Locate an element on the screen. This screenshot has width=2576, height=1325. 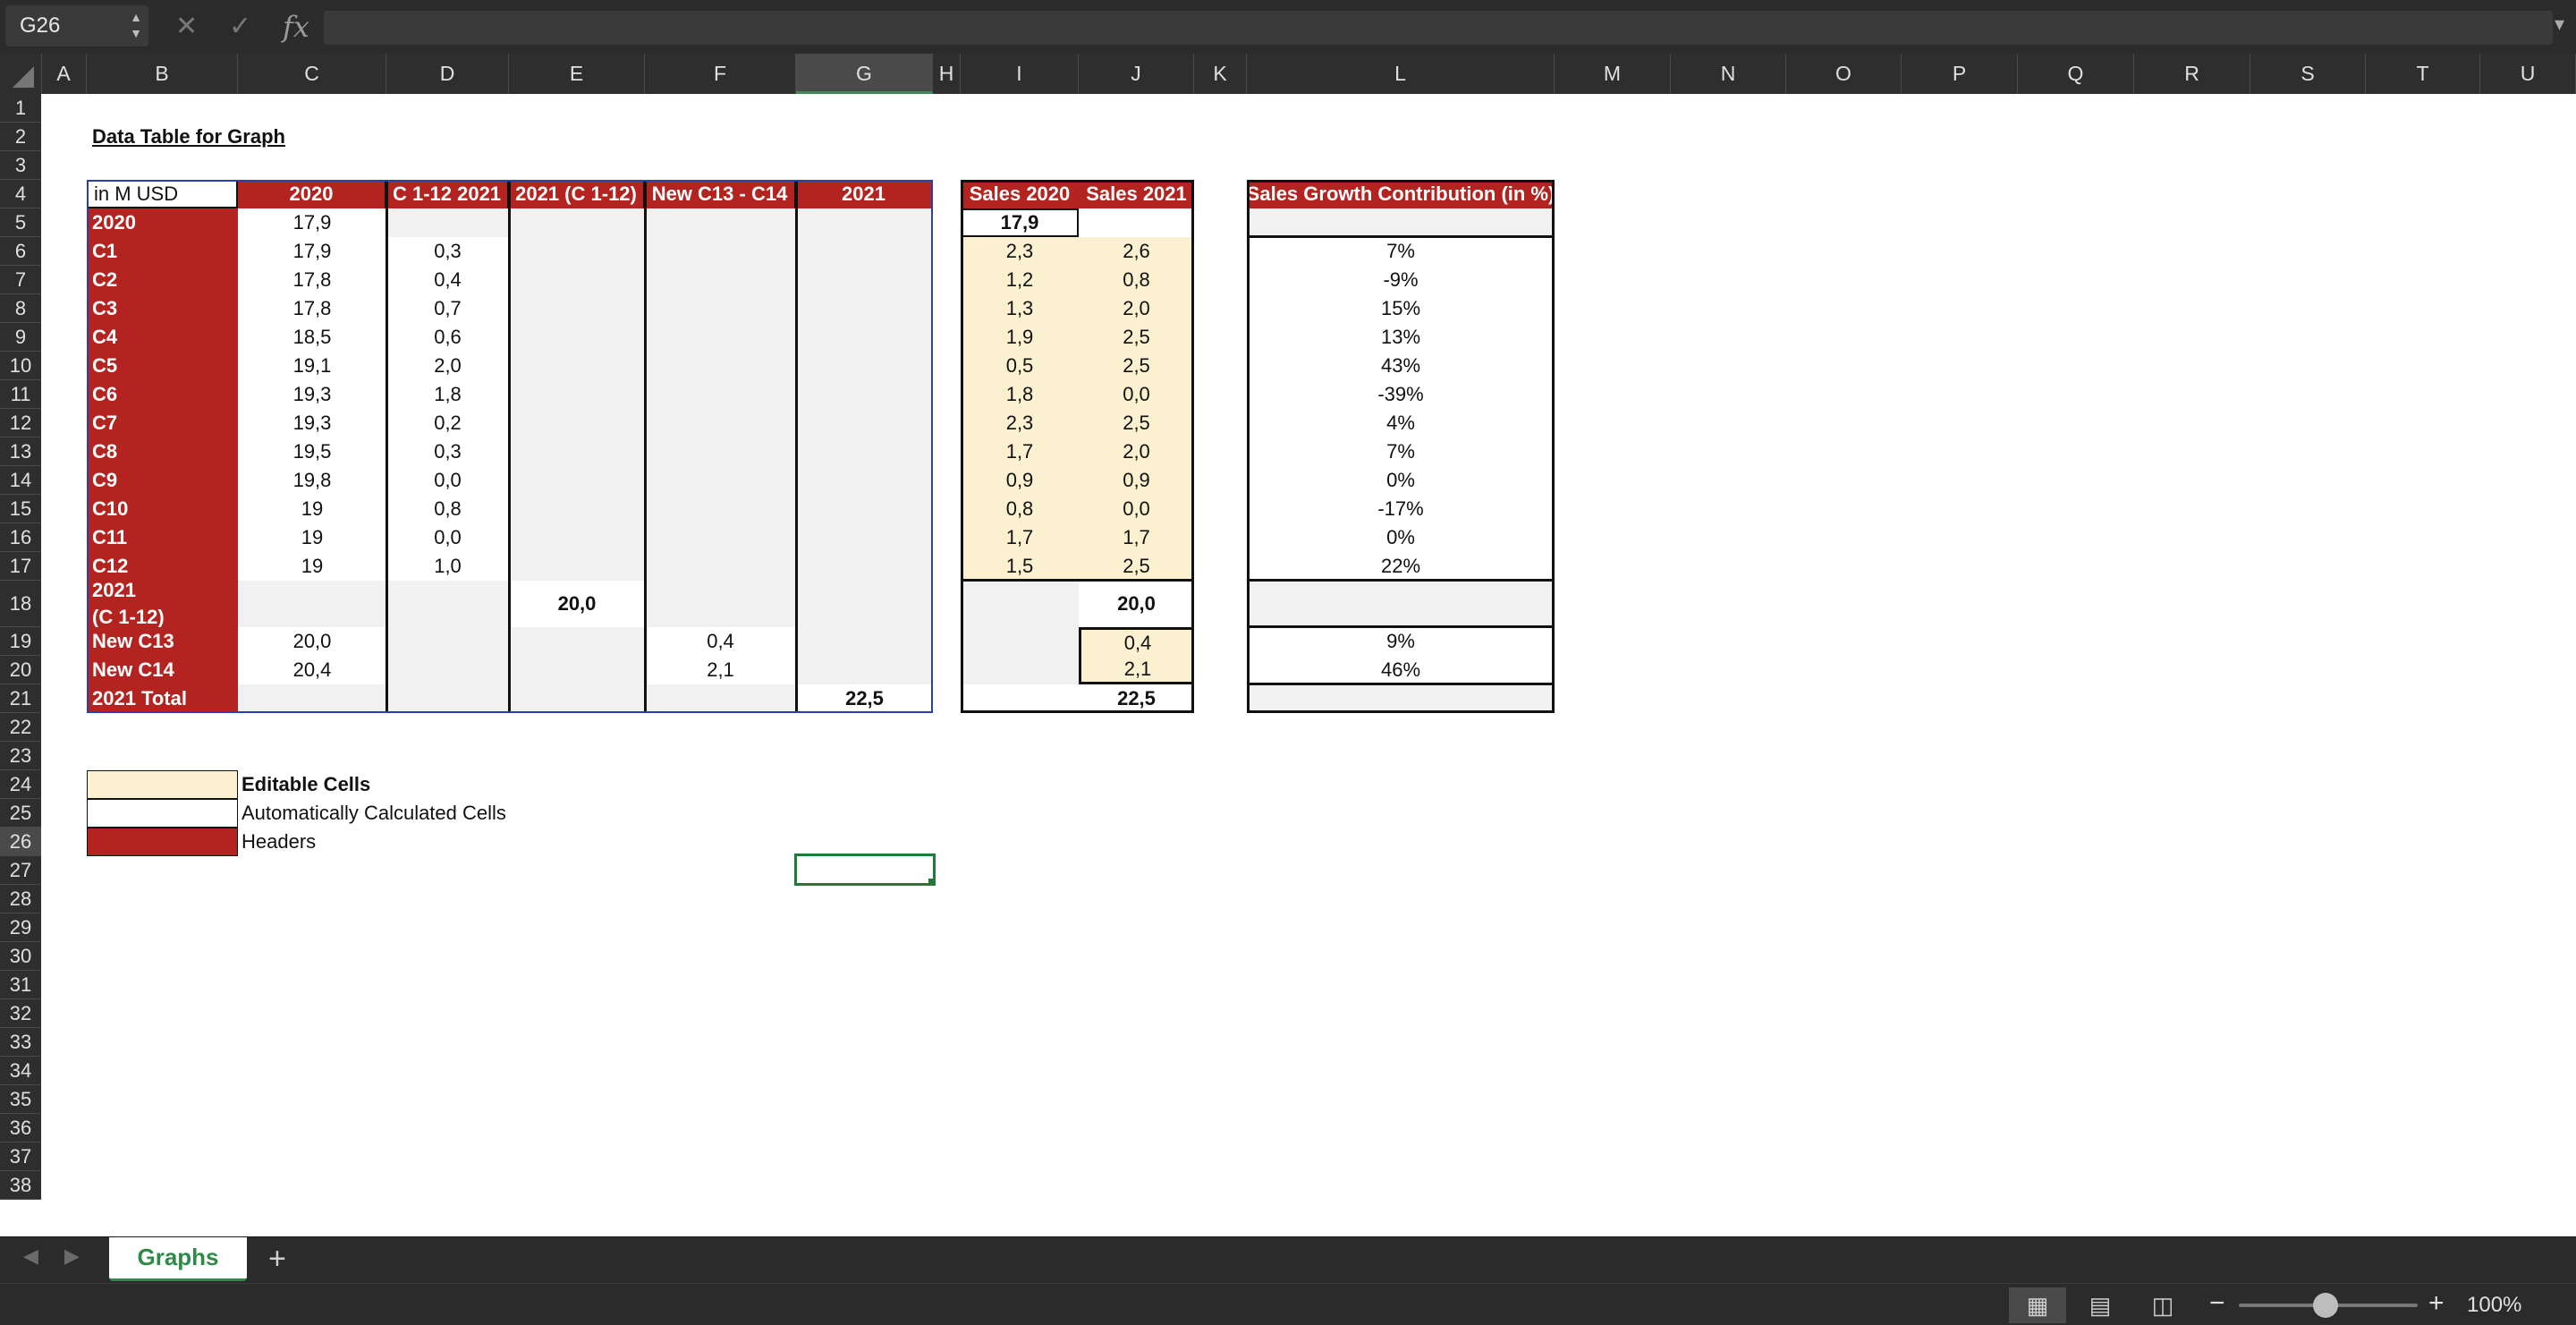
legend-swatch-auto is located at coordinates (162, 813).